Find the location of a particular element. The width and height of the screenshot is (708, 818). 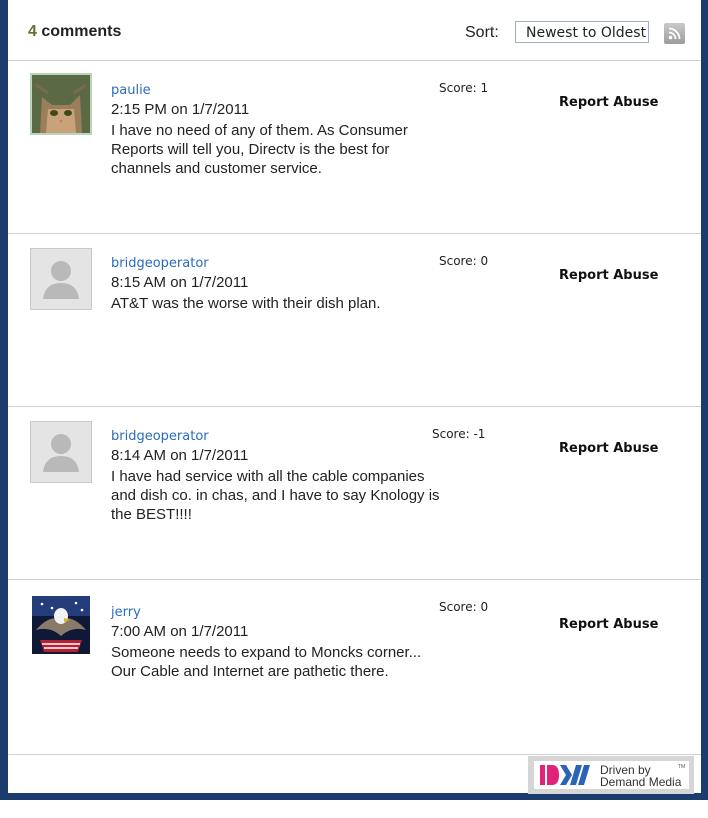

comment-timestamp: 8:14 AM on 1/7/2011 is located at coordinates (180, 455).